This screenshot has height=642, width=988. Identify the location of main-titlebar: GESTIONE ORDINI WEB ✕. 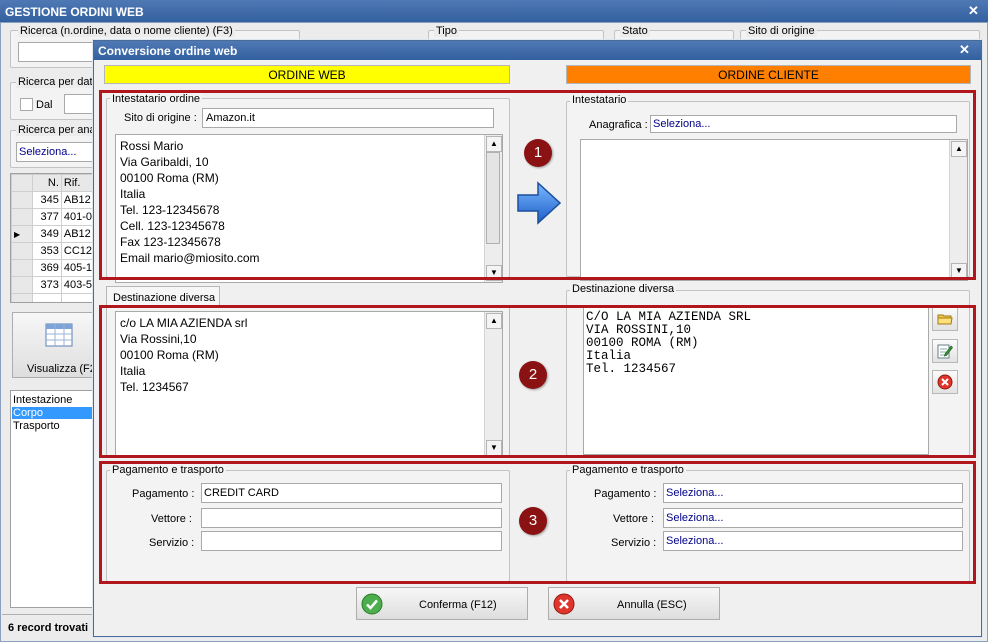
(494, 11).